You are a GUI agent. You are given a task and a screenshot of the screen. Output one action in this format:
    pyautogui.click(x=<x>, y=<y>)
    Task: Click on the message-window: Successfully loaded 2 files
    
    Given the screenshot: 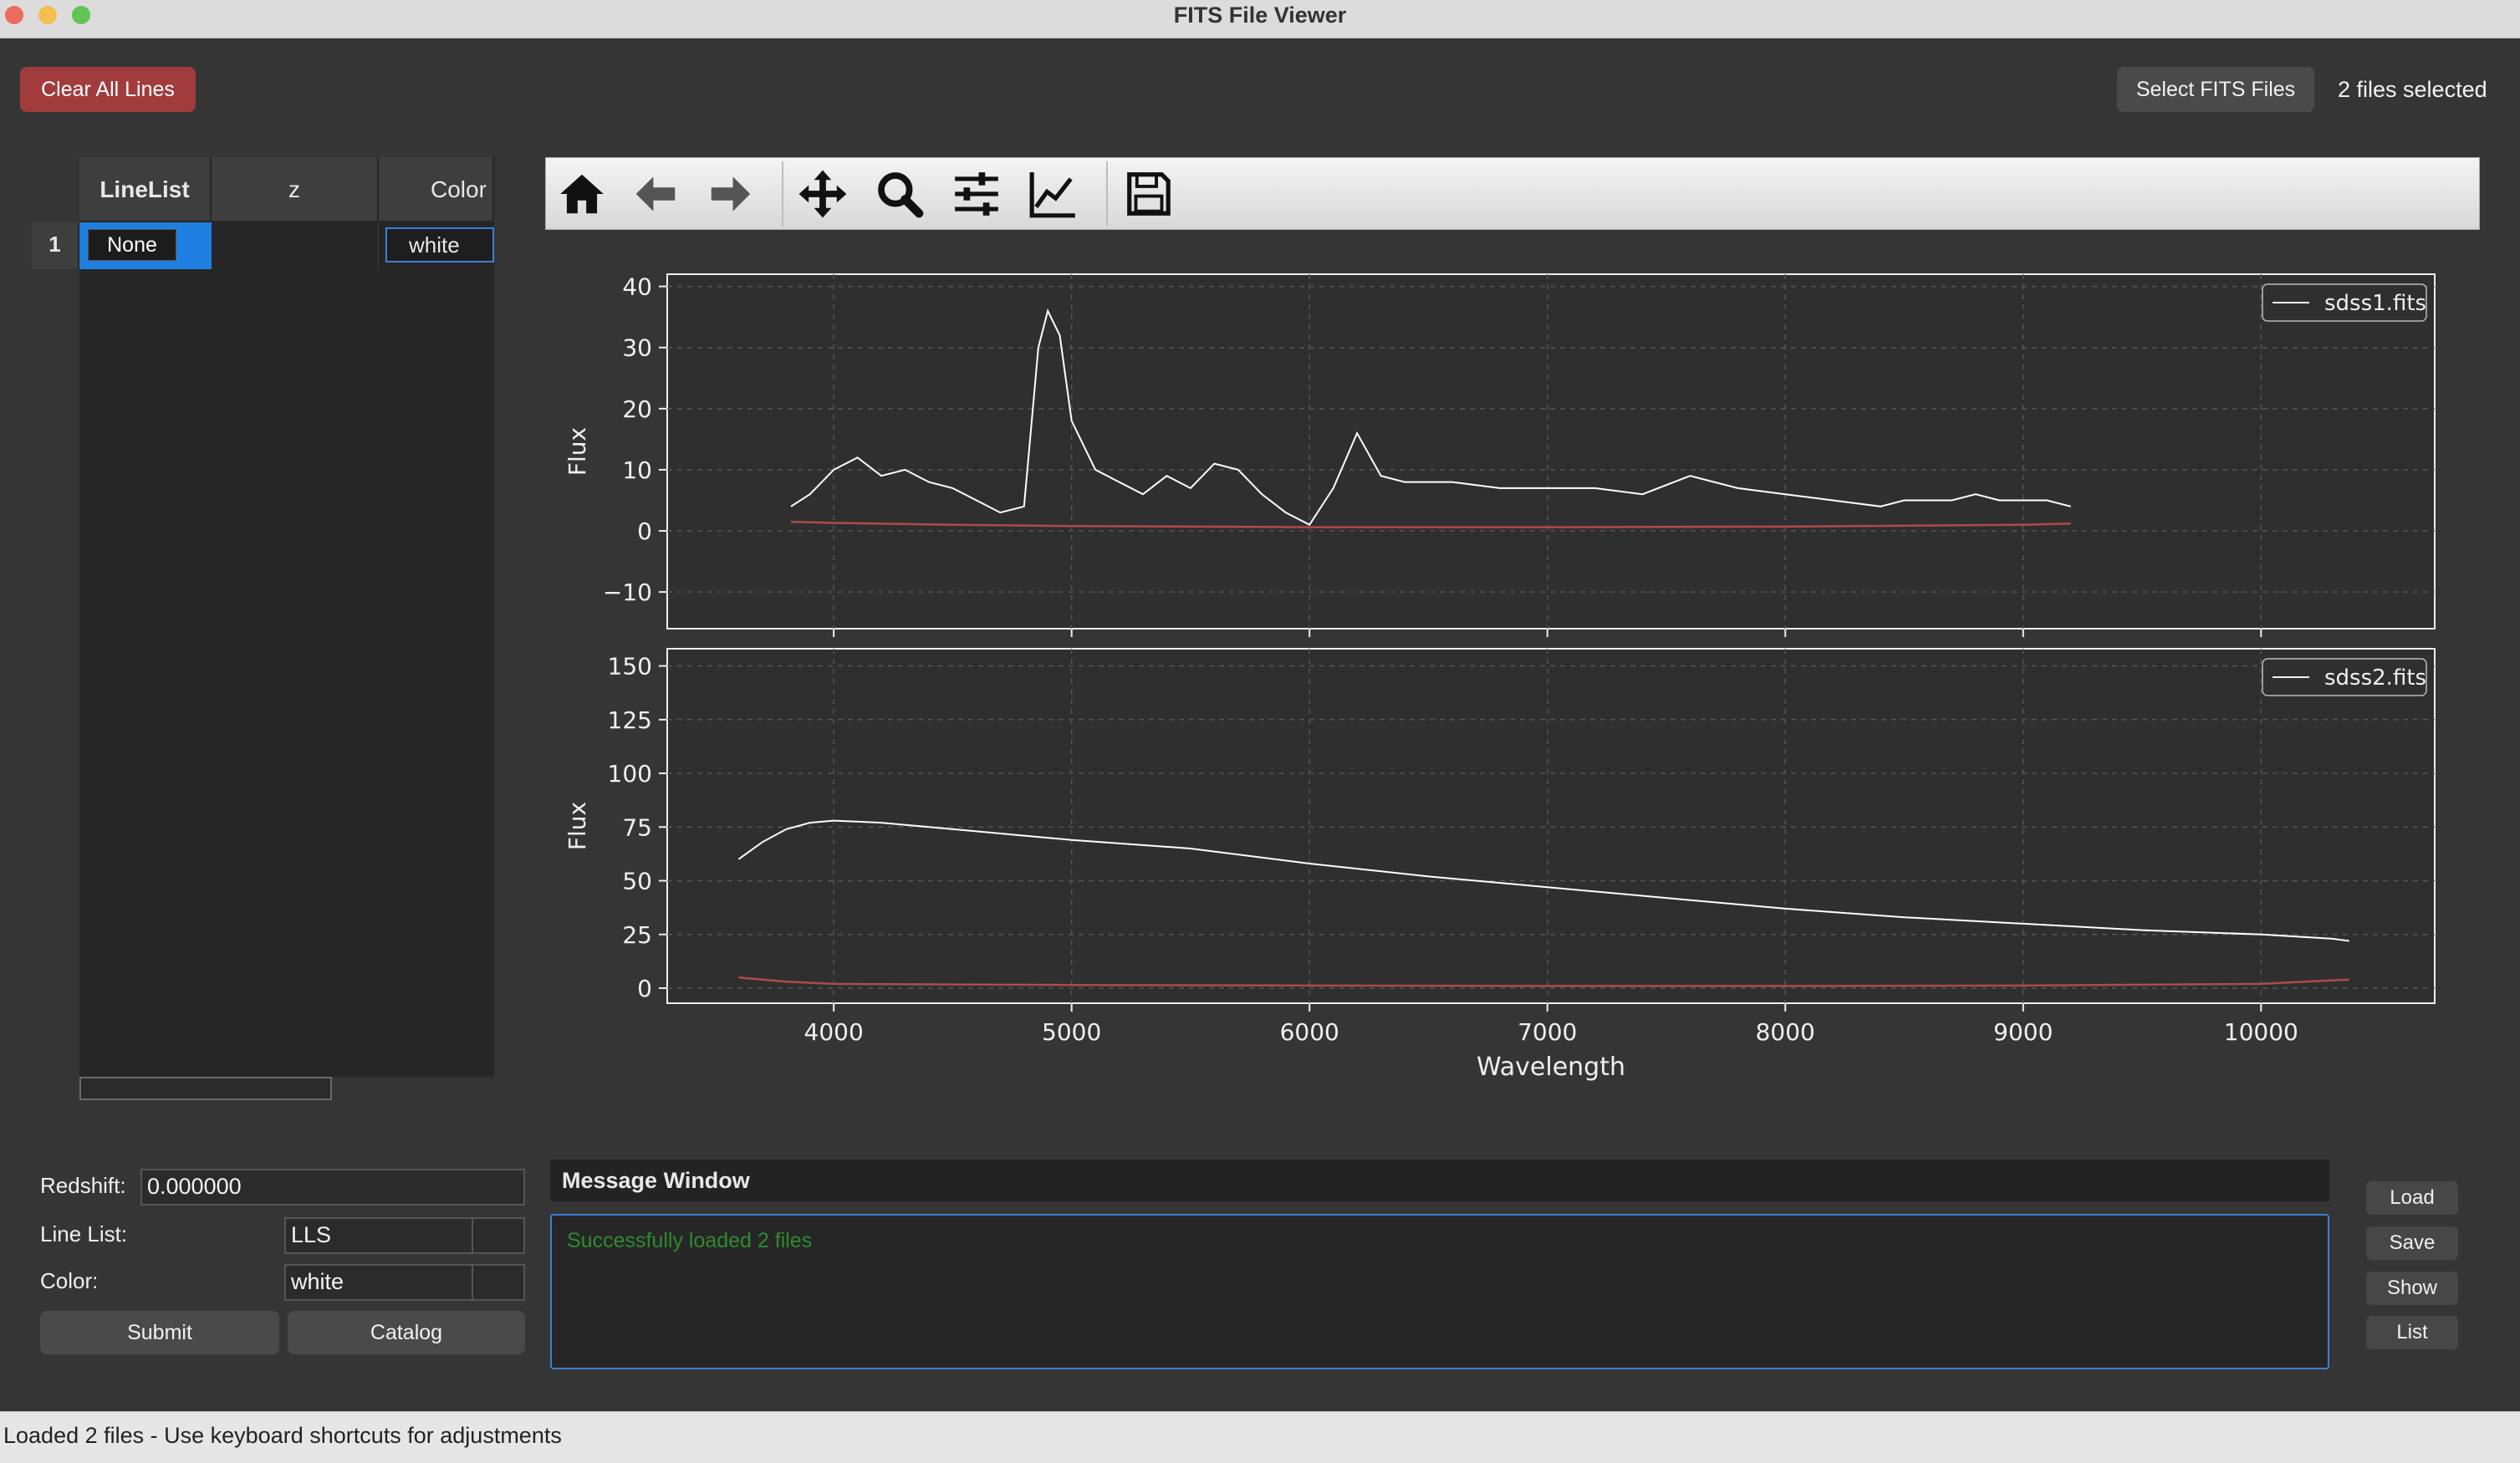 What is the action you would take?
    pyautogui.click(x=1439, y=1291)
    